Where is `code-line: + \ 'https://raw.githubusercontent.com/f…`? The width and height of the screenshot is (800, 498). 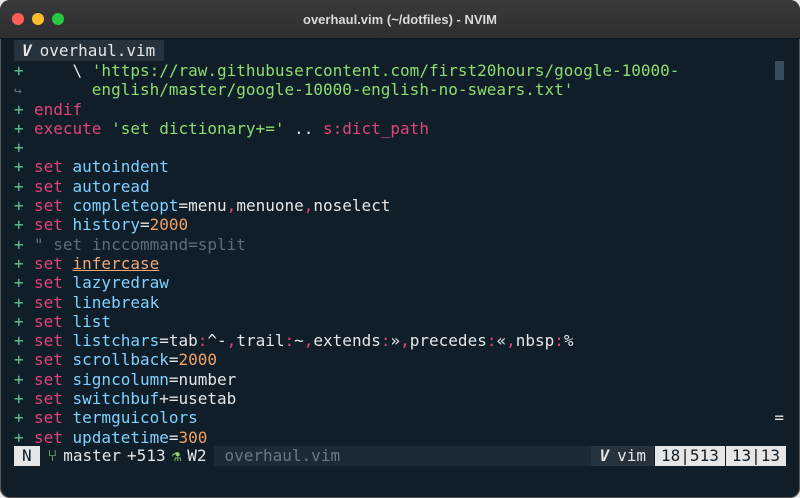 code-line: + \ 'https://raw.githubusercontent.com/f… is located at coordinates (400, 70).